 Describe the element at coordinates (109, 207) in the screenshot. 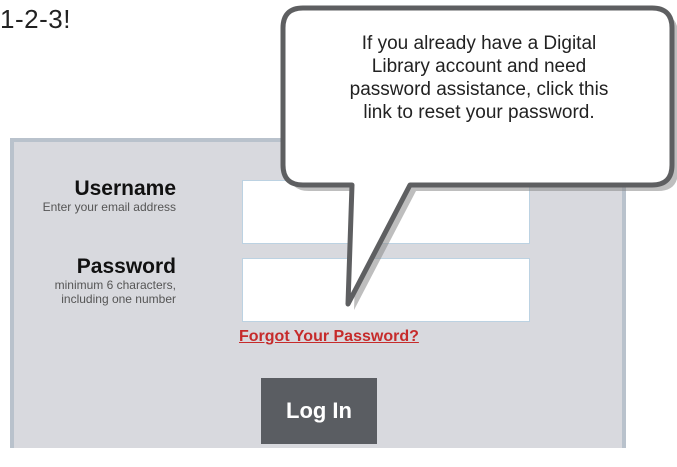

I see `username-hint: Enter your email address` at that location.